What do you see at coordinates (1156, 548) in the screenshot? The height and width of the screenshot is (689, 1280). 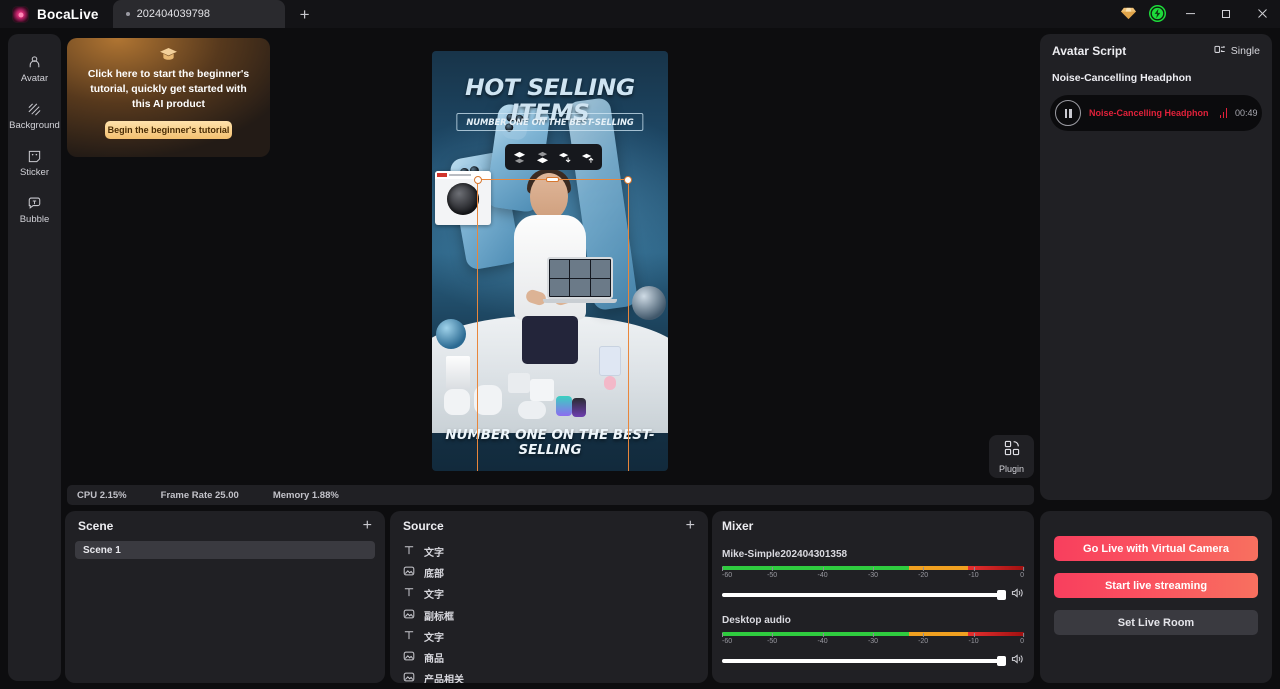 I see `go-live-virtual-camera-button: Go Live with Virtual Camera` at bounding box center [1156, 548].